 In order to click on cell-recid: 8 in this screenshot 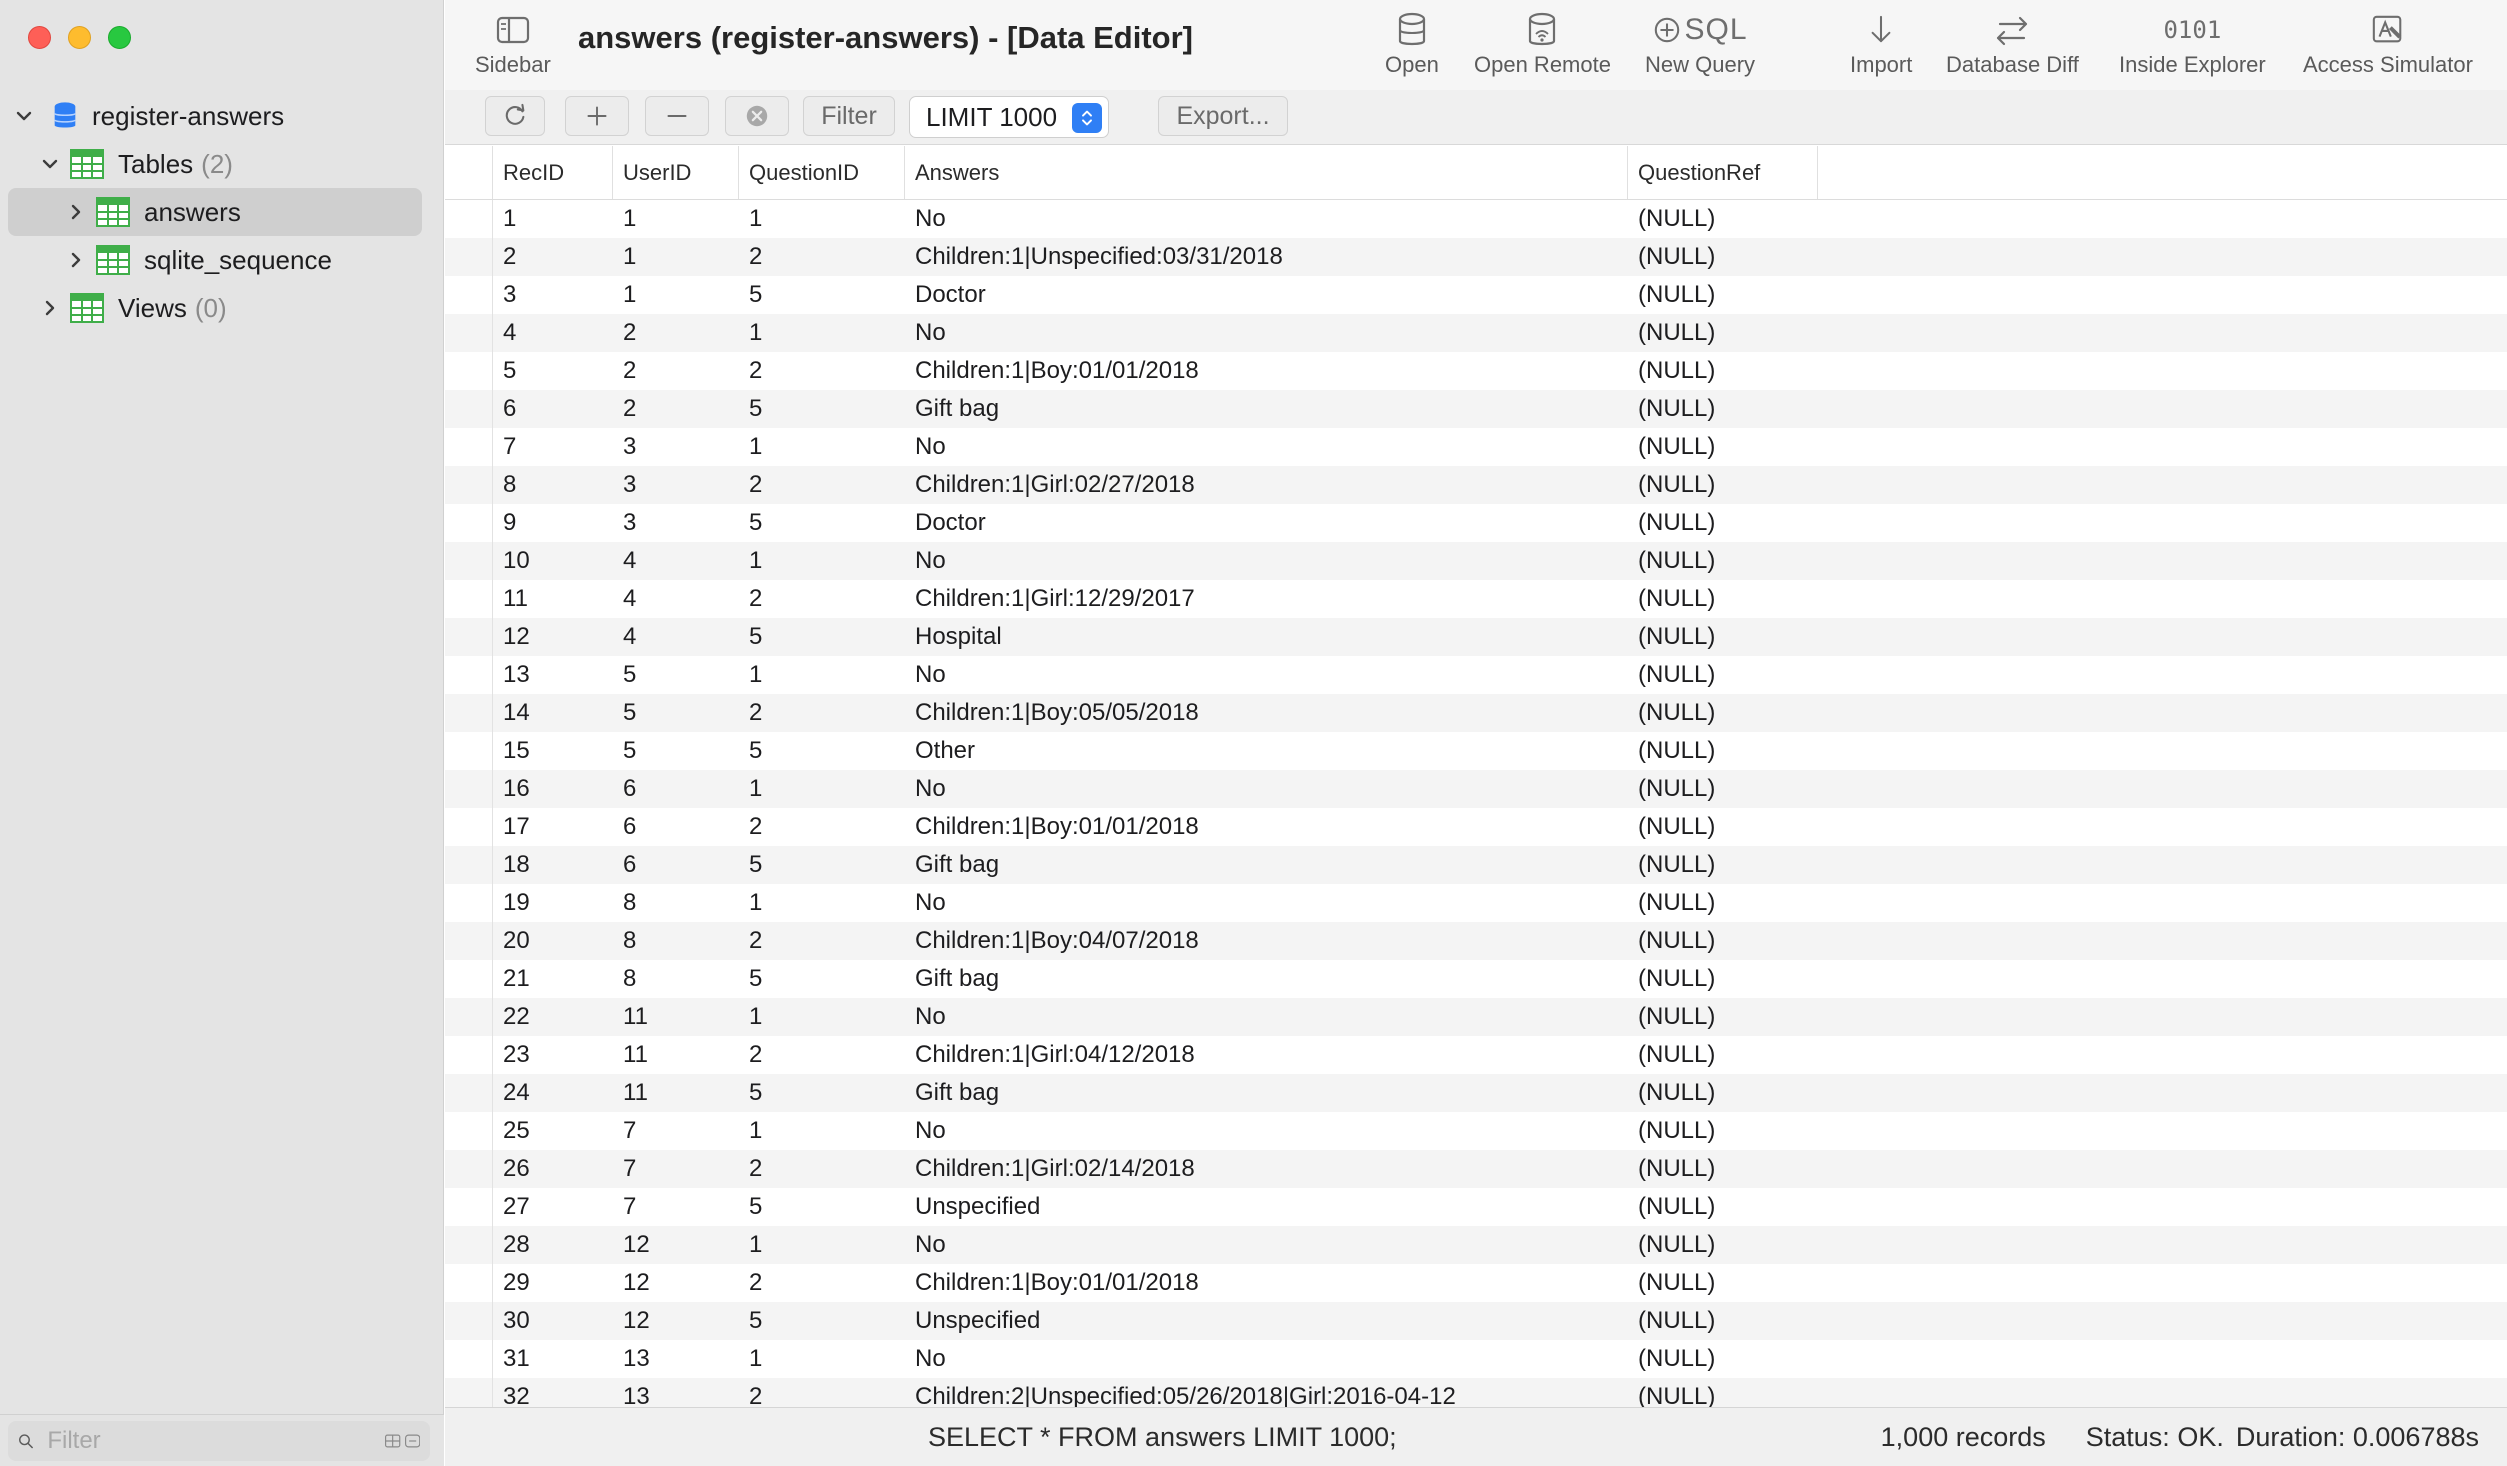, I will do `click(553, 485)`.